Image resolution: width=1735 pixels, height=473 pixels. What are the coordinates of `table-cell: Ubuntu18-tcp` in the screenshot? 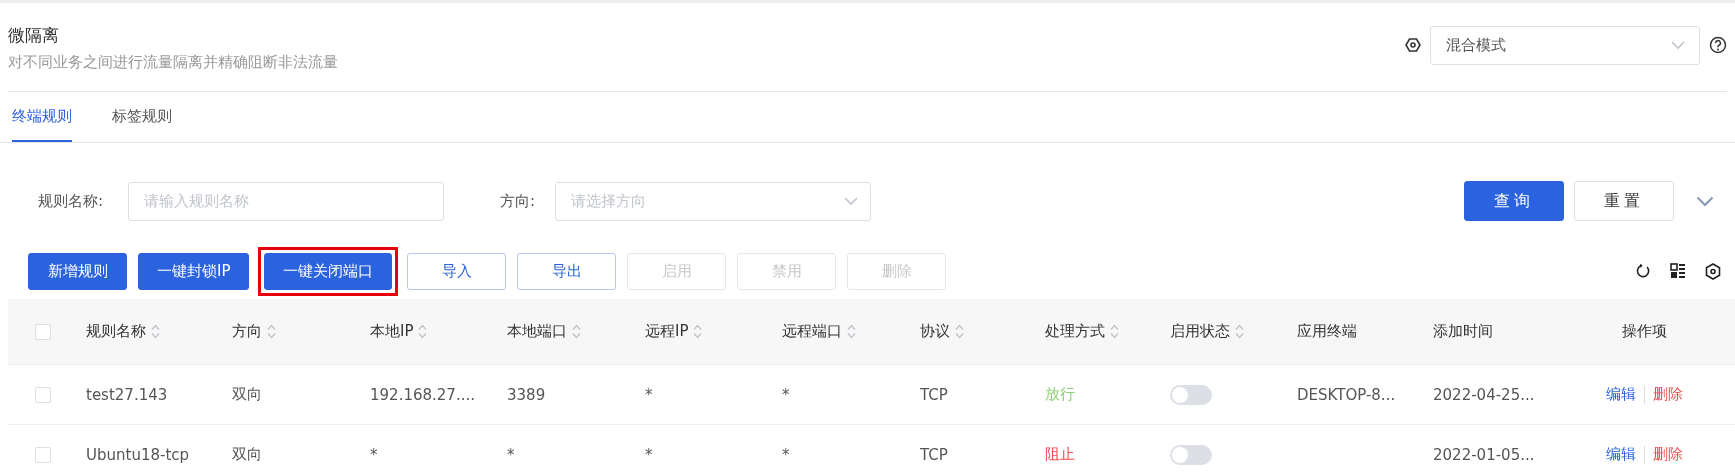 It's located at (138, 454).